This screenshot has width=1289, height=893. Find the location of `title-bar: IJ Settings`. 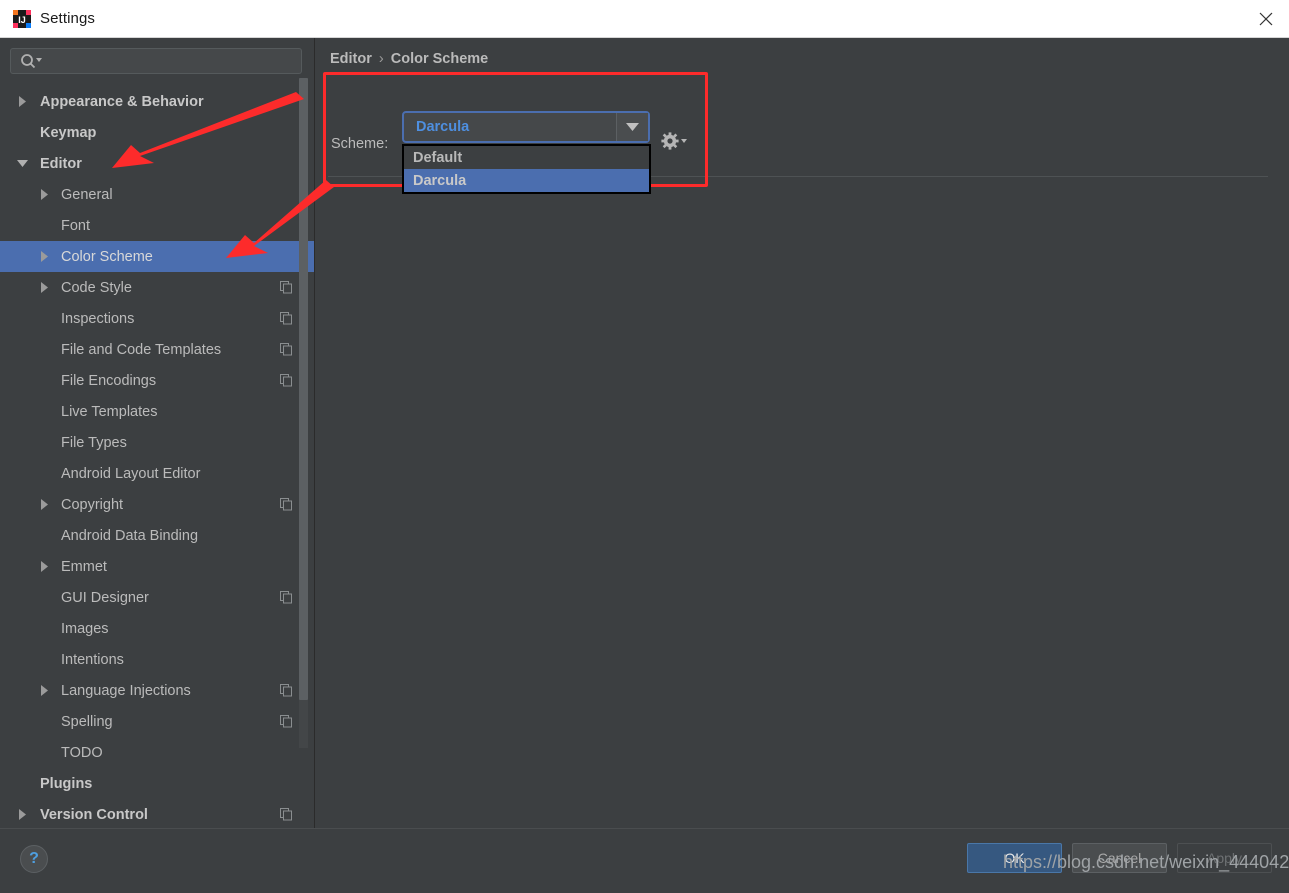

title-bar: IJ Settings is located at coordinates (644, 19).